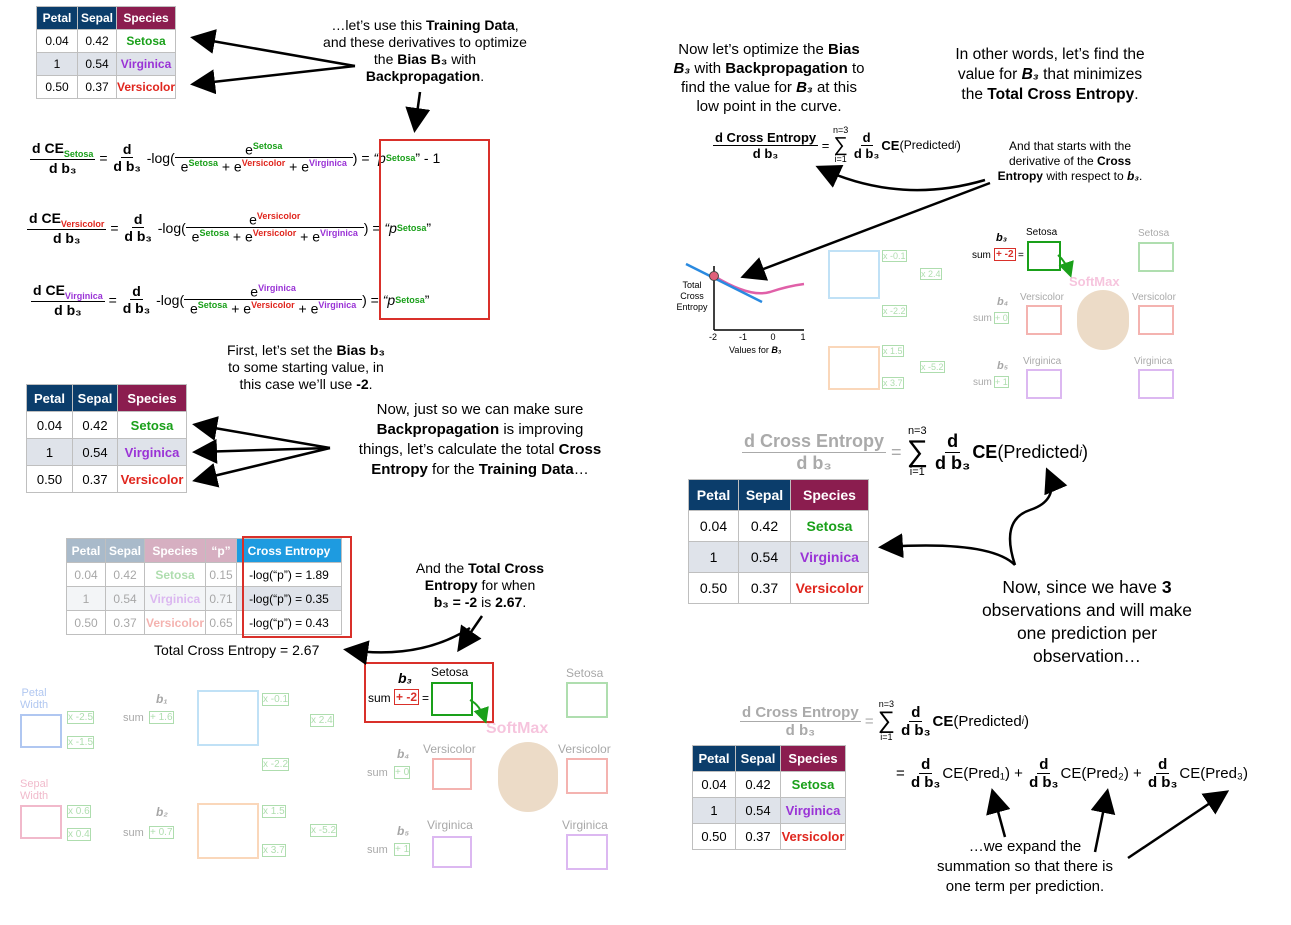 The width and height of the screenshot is (1291, 925). What do you see at coordinates (1103, 320) in the screenshot?
I see `teddy-bear-icon` at bounding box center [1103, 320].